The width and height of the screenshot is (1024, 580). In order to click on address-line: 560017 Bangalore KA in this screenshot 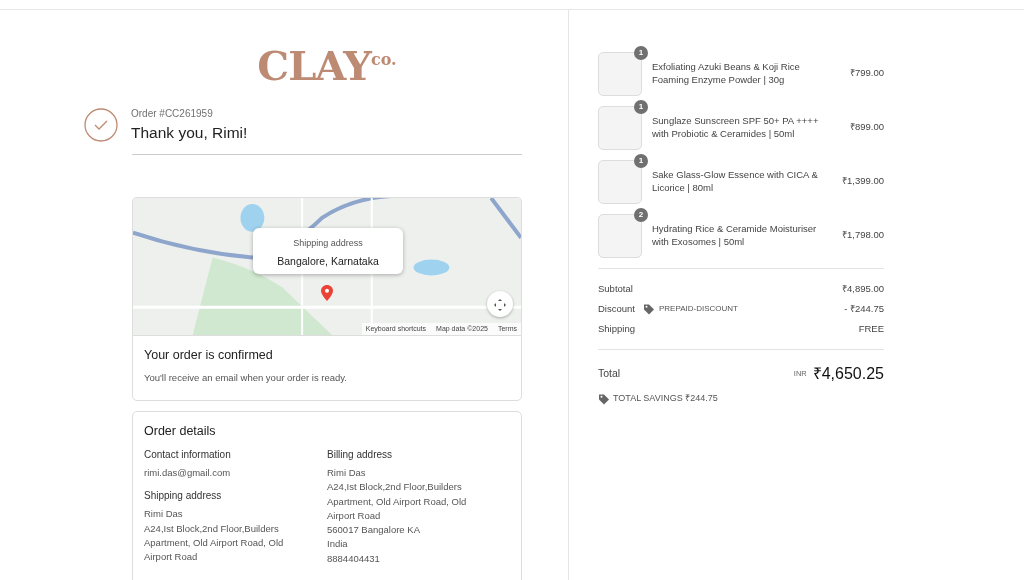, I will do `click(374, 530)`.